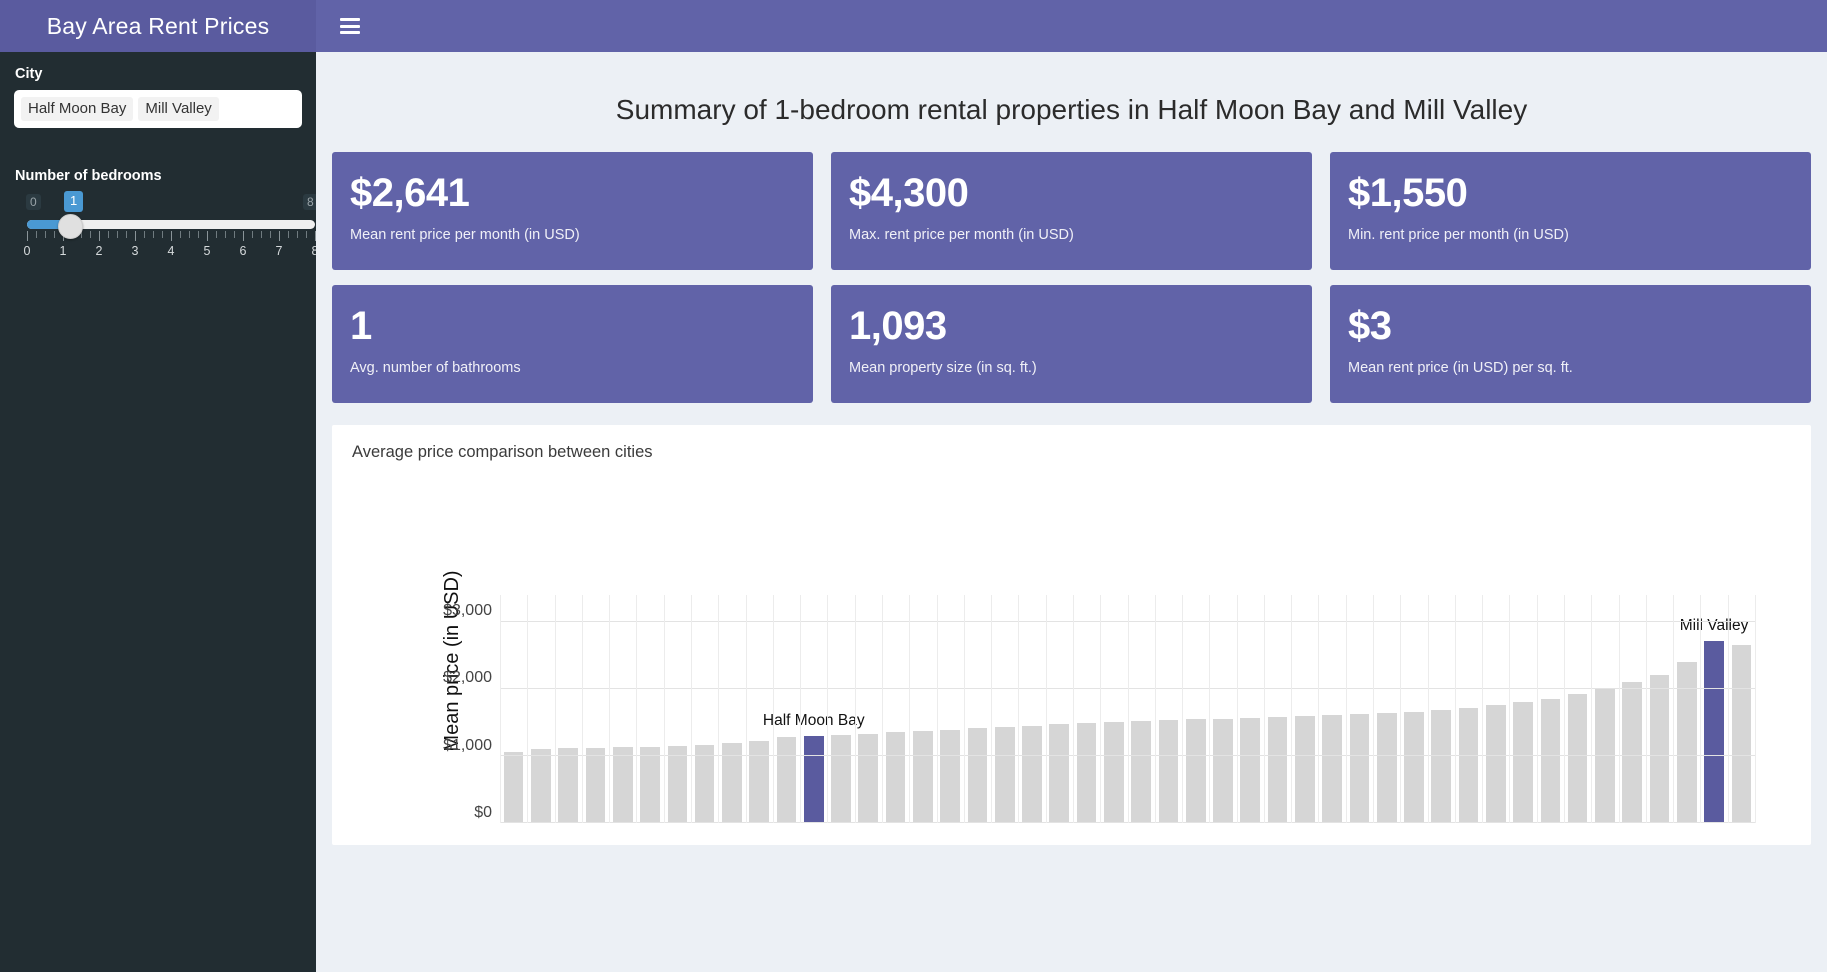 This screenshot has width=1827, height=972. Describe the element at coordinates (207, 251) in the screenshot. I see `slider-tick-label: 5` at that location.